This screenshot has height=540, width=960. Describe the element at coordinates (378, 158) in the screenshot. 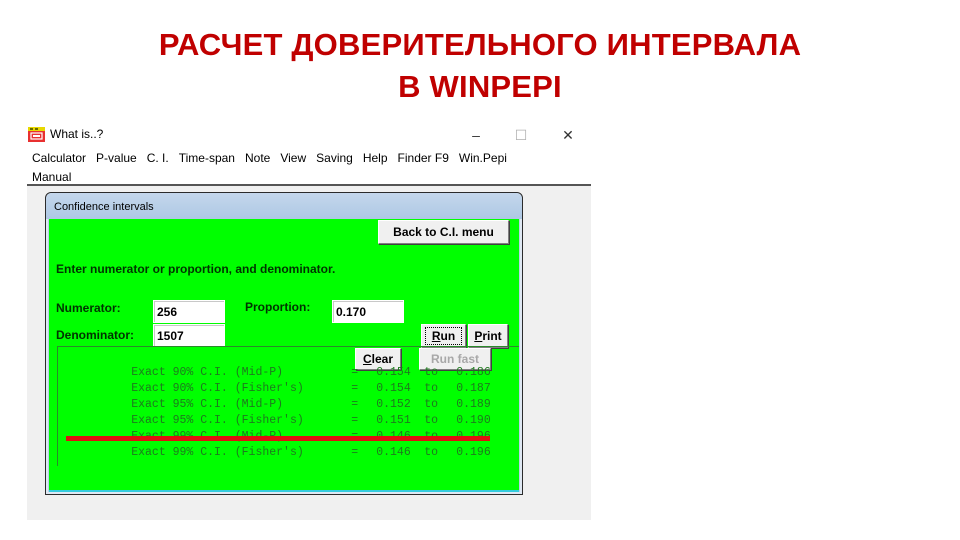

I see `menu-help: Help` at that location.